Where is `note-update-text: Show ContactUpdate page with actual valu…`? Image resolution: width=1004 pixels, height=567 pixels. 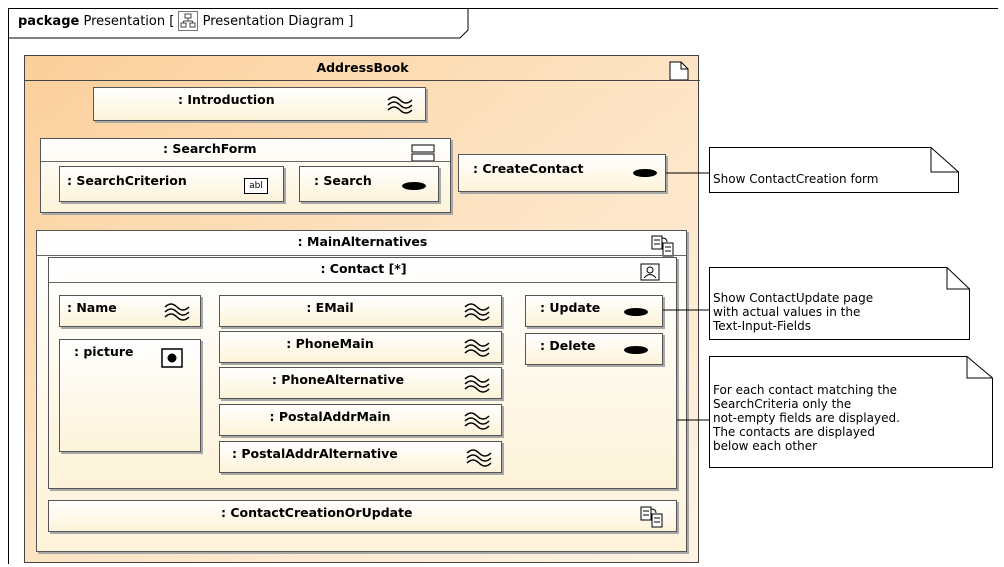 note-update-text: Show ContactUpdate page with actual valu… is located at coordinates (793, 312).